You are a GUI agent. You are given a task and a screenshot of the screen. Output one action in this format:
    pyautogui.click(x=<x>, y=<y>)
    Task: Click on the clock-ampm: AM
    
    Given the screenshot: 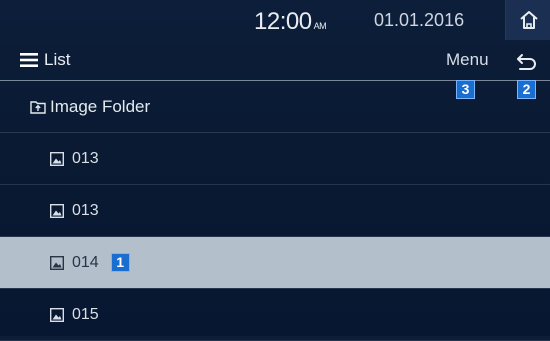 What is the action you would take?
    pyautogui.click(x=320, y=26)
    